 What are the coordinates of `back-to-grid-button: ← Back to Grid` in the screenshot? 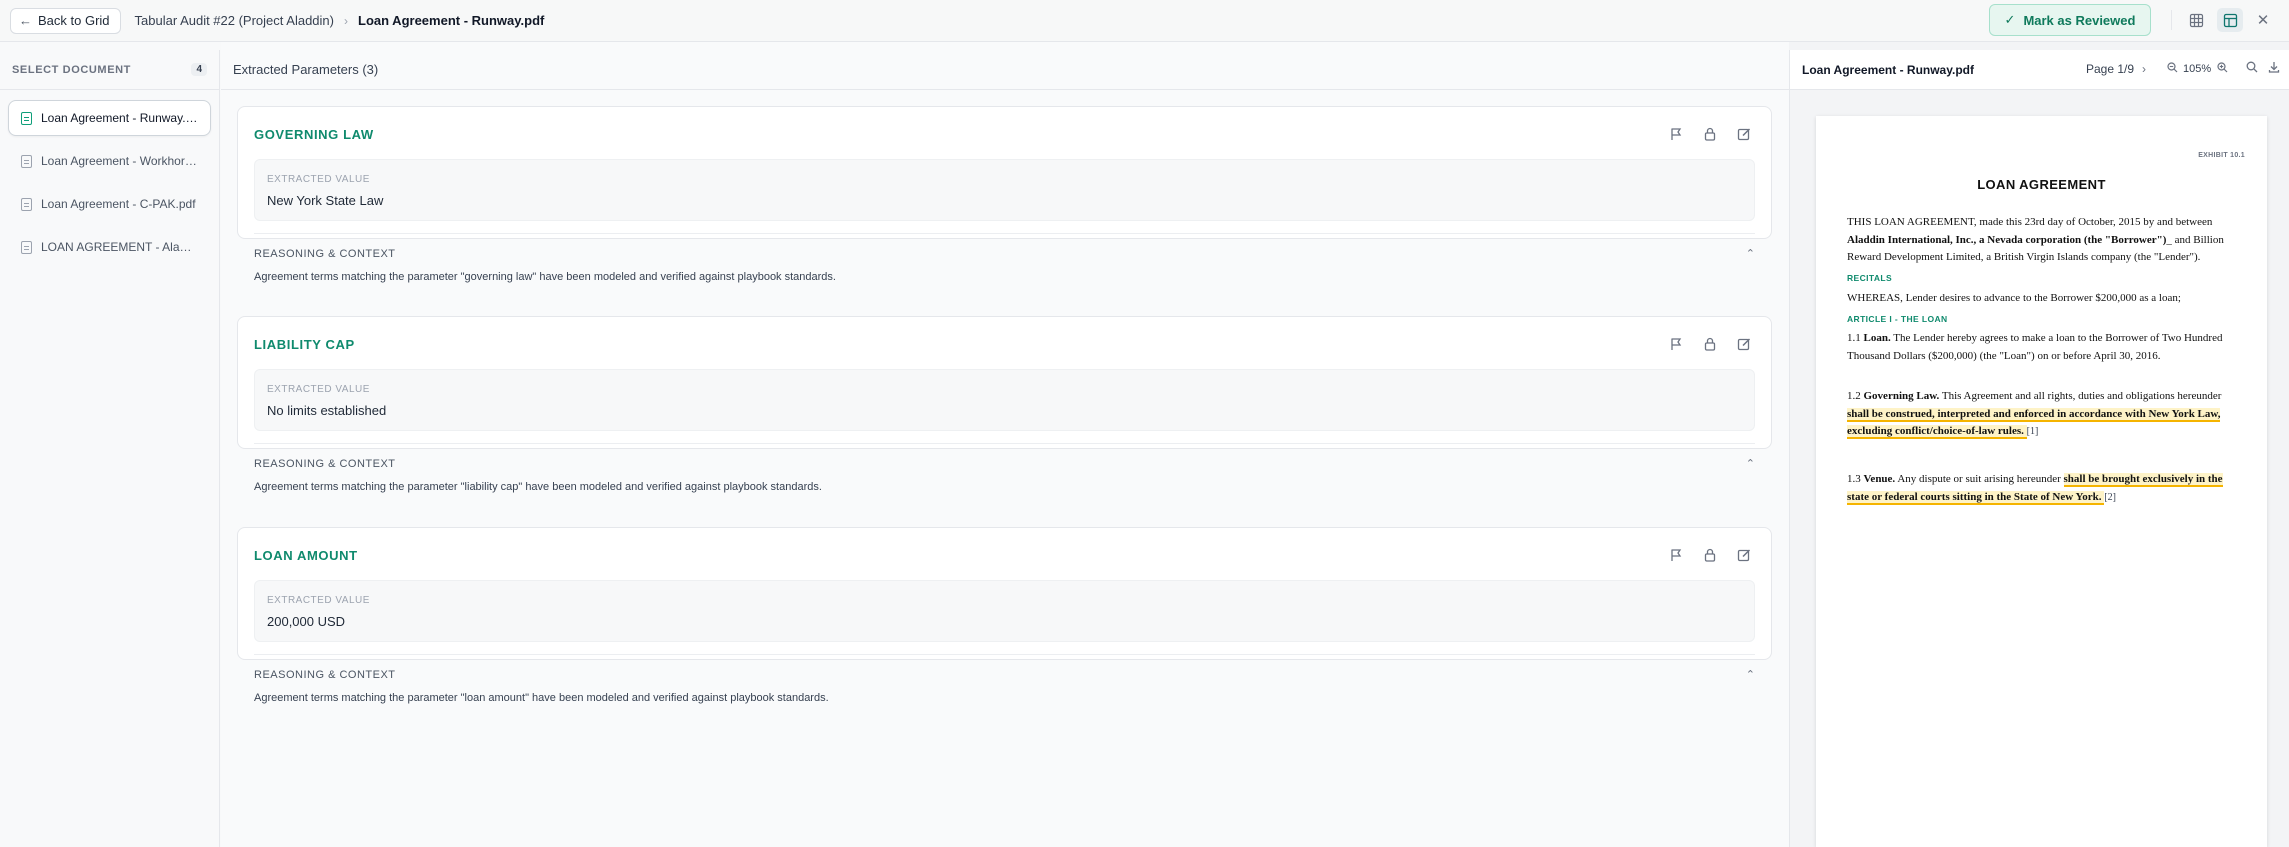 It's located at (65, 20).